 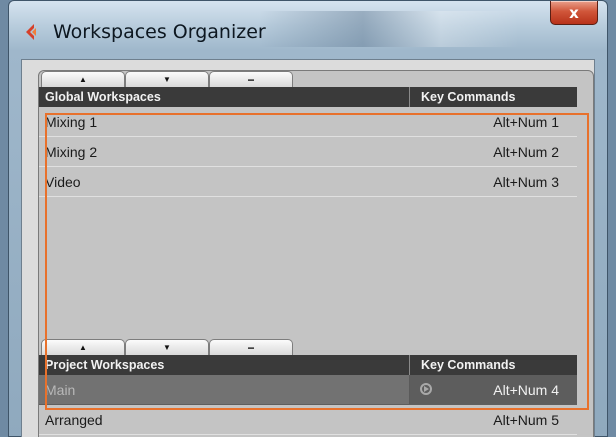 I want to click on project-remove-button: −, so click(x=251, y=347).